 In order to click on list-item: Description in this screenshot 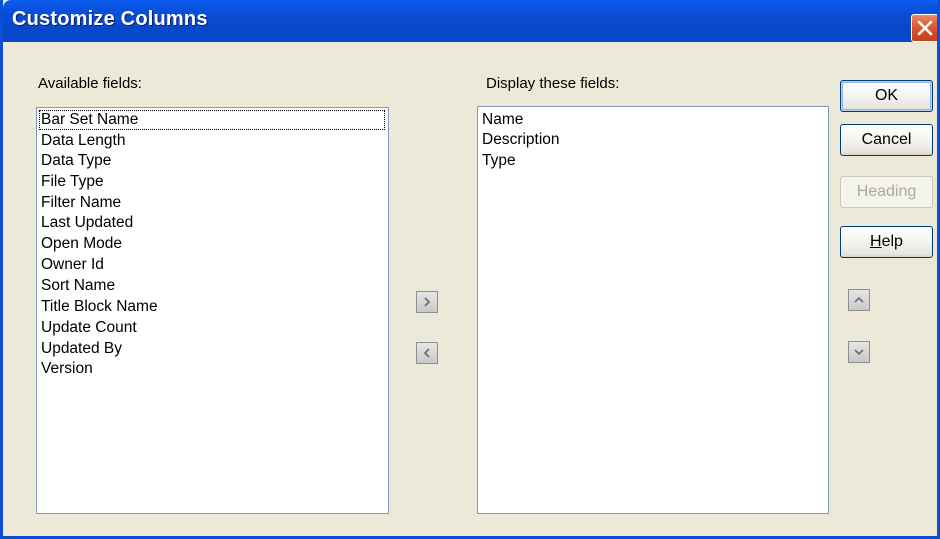, I will do `click(521, 140)`.